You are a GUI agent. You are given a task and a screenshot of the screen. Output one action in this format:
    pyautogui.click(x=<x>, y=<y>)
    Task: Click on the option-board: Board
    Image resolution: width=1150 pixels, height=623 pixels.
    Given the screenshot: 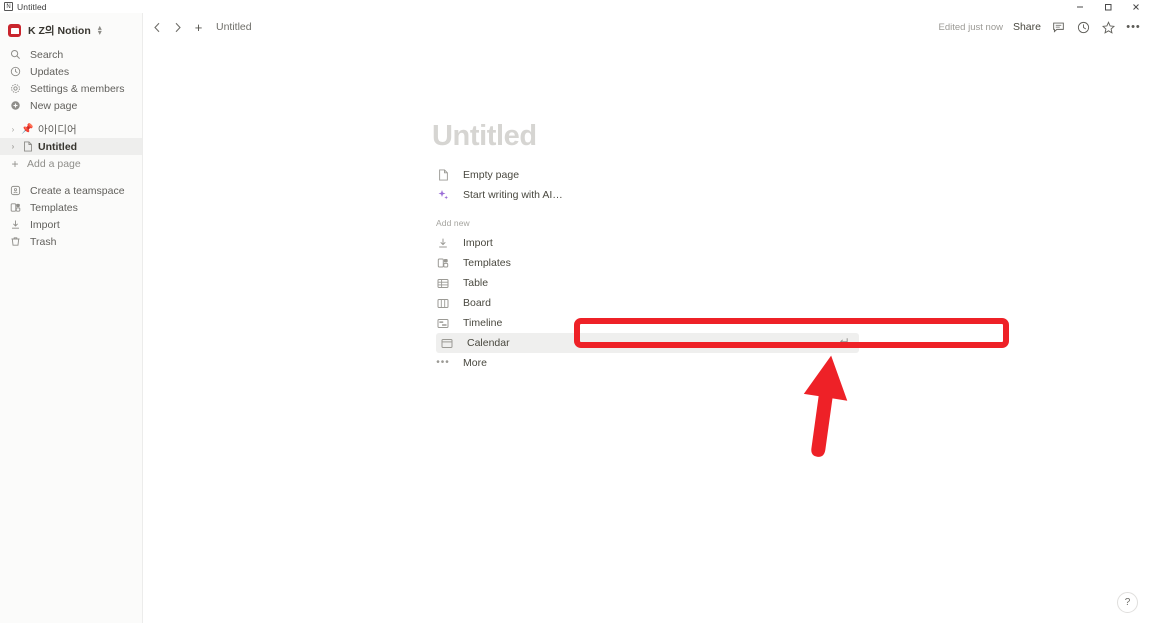 What is the action you would take?
    pyautogui.click(x=644, y=303)
    